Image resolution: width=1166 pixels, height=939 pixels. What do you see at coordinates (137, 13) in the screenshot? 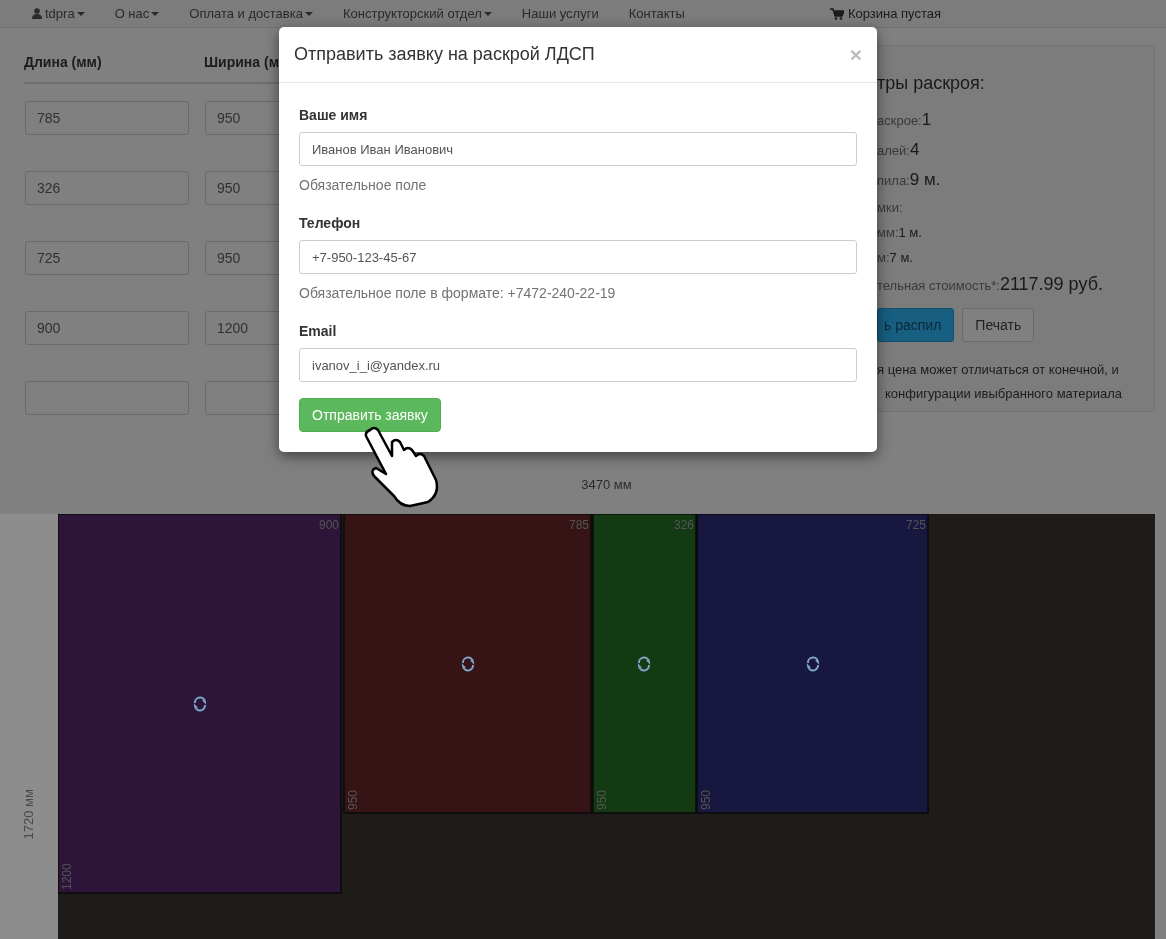
I see `nav-link: О нас` at bounding box center [137, 13].